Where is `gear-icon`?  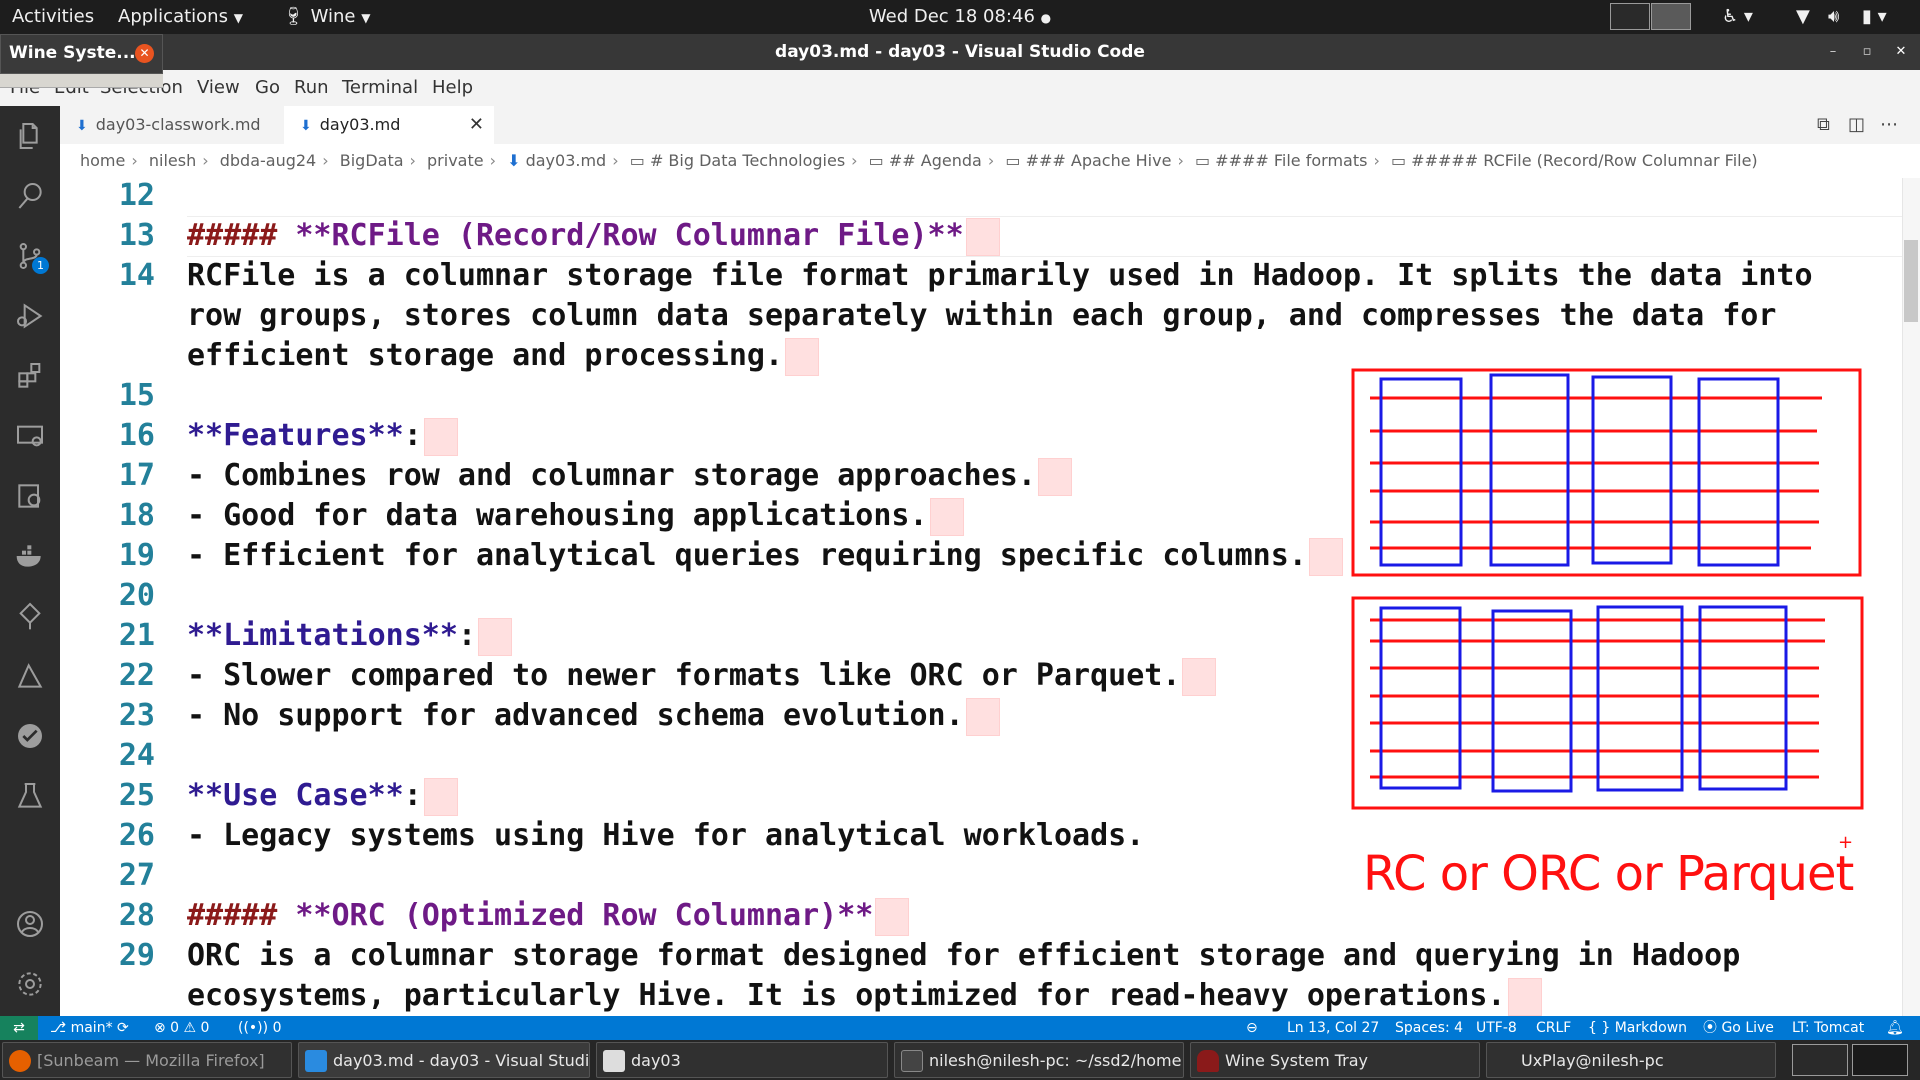
gear-icon is located at coordinates (30, 984).